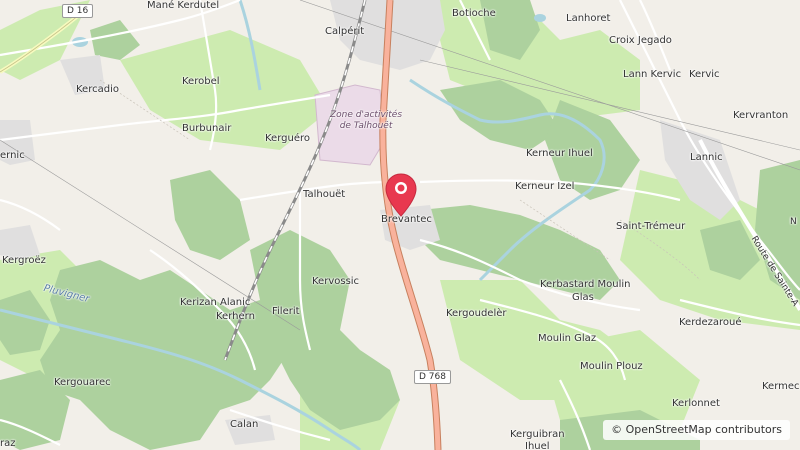  What do you see at coordinates (336, 281) in the screenshot?
I see `place-label: Kervossic` at bounding box center [336, 281].